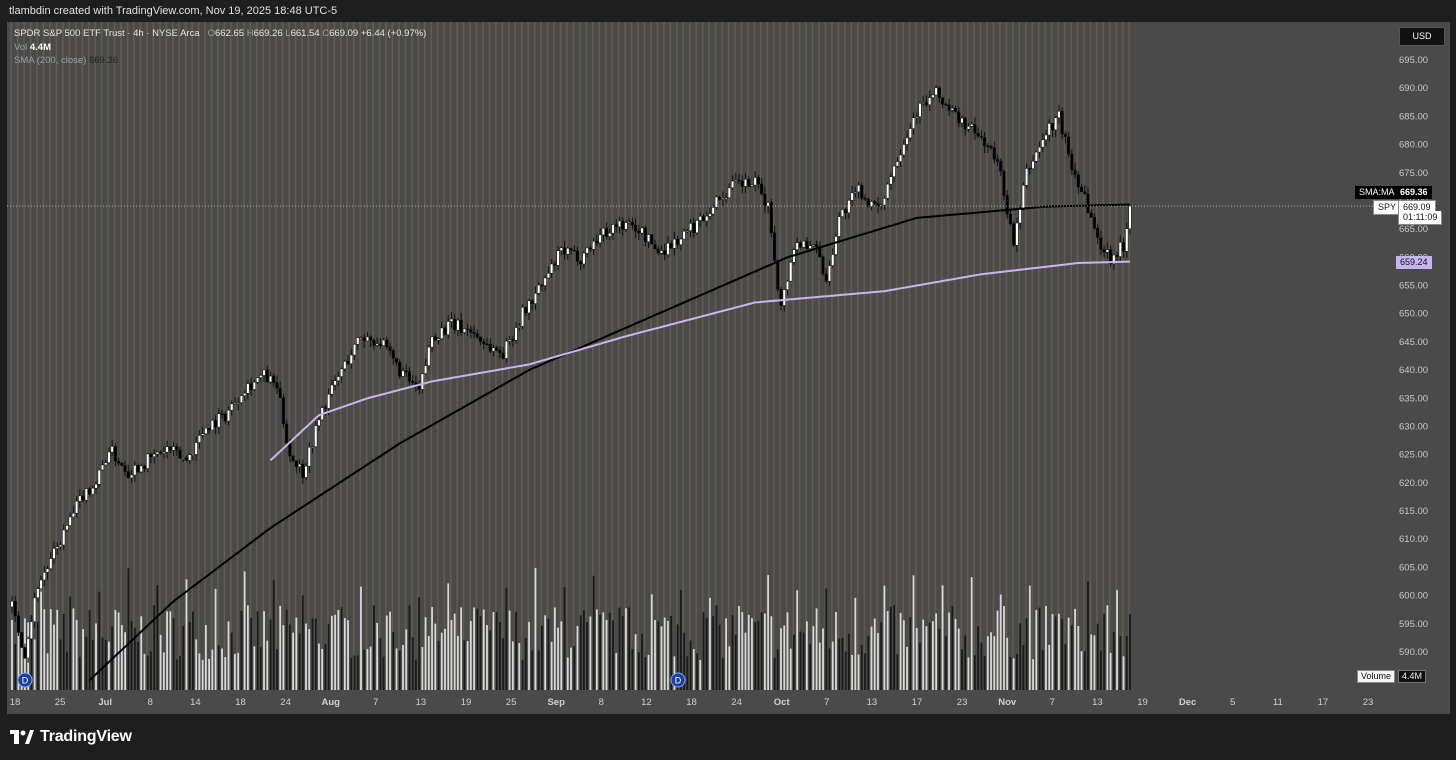 The image size is (1456, 760). I want to click on currency-button: USD, so click(1422, 36).